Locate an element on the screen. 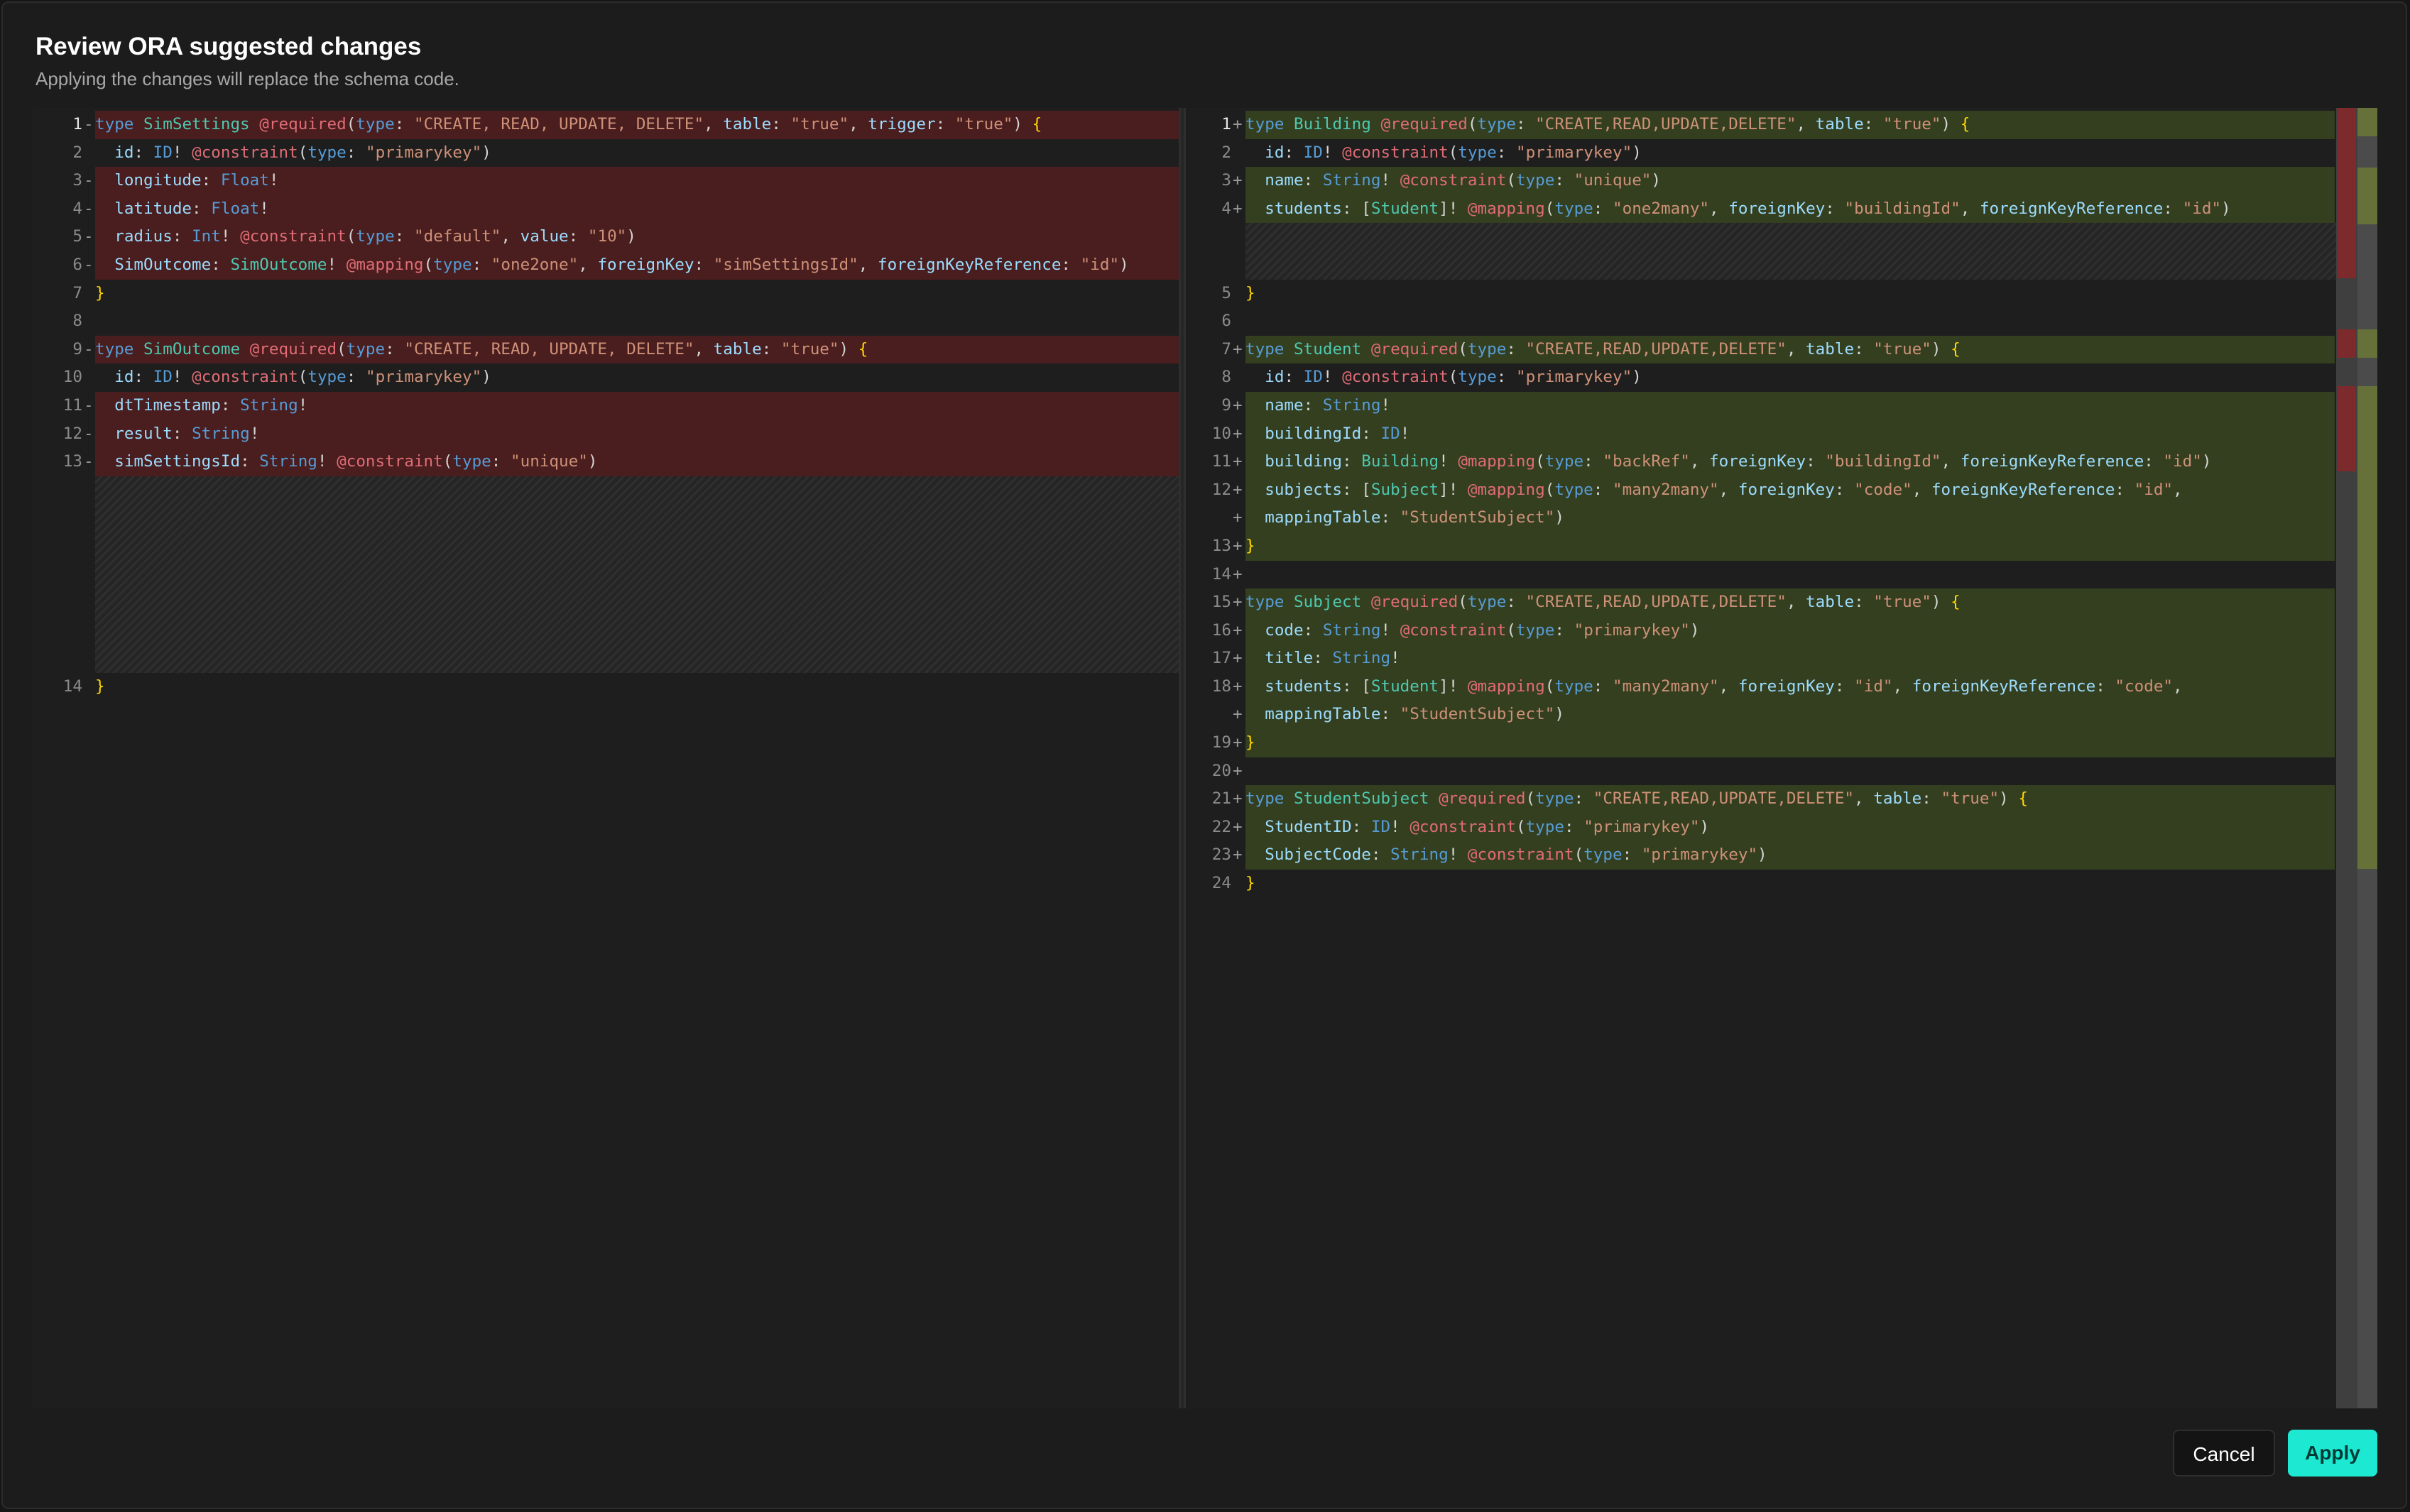 The height and width of the screenshot is (1512, 2410). code-text: title: String! is located at coordinates (1790, 659).